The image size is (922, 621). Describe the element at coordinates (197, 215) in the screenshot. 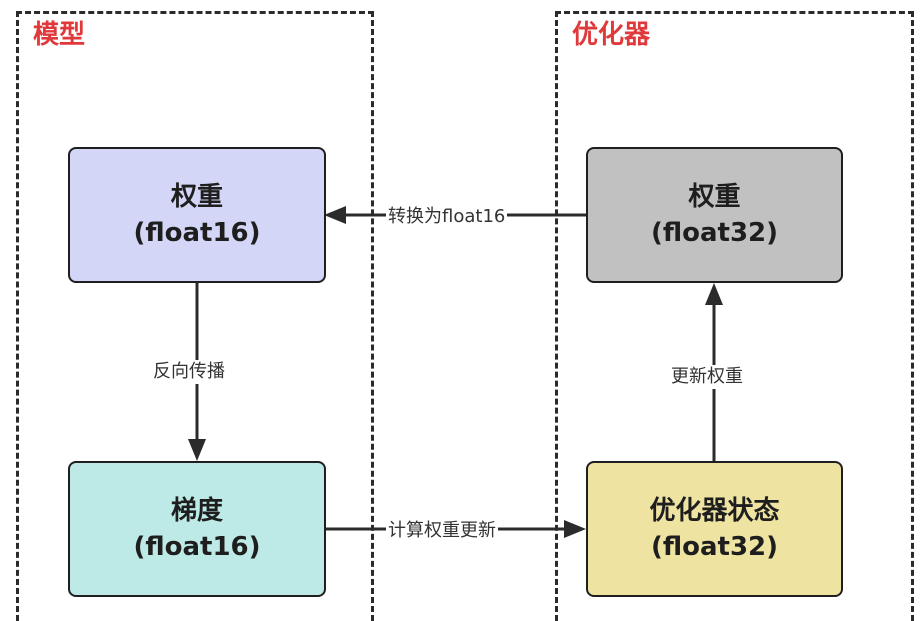

I see `node-weights-fp16: 权重 (float16)` at that location.